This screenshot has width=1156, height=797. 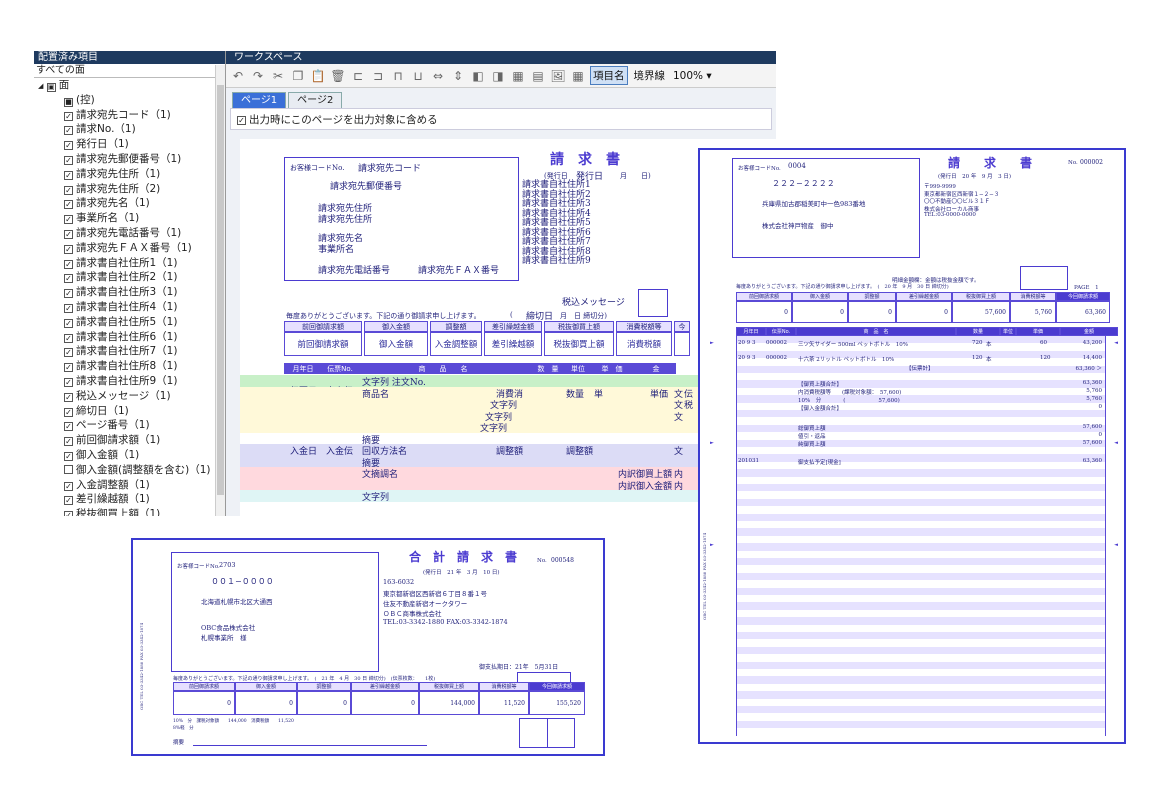 I want to click on delete-icon: 🗑, so click(x=338, y=76).